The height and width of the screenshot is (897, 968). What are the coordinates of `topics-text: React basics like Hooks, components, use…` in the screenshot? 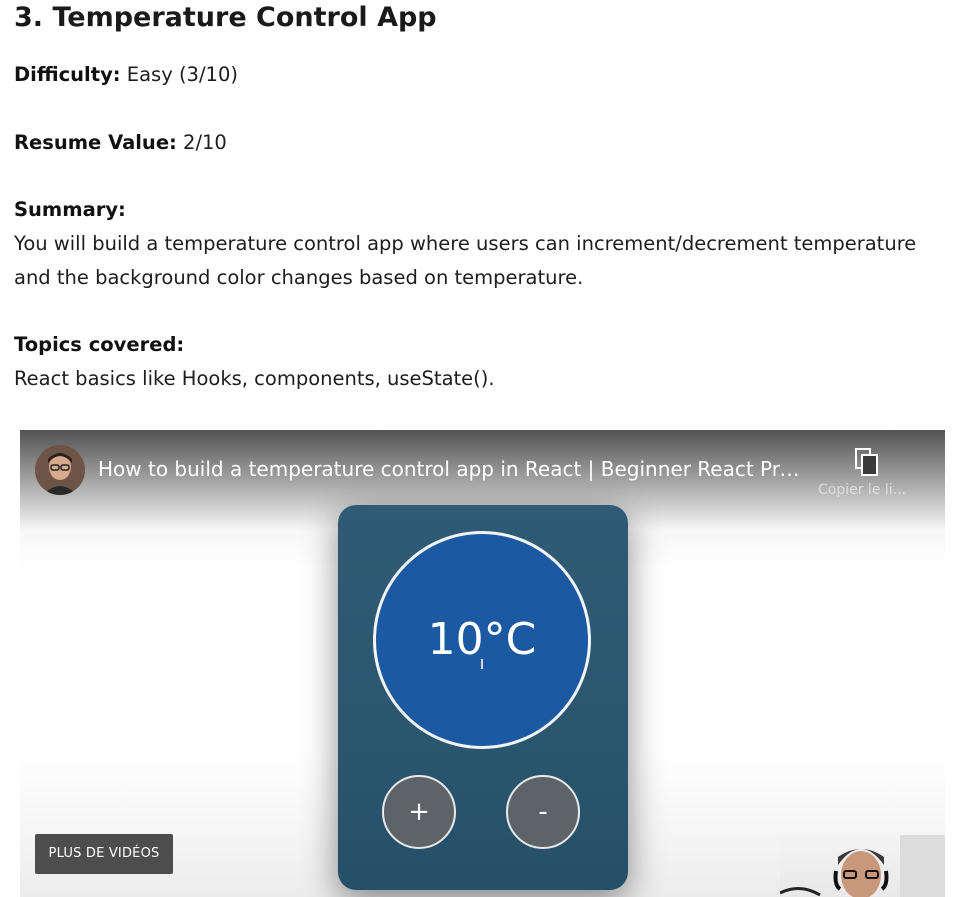 It's located at (254, 378).